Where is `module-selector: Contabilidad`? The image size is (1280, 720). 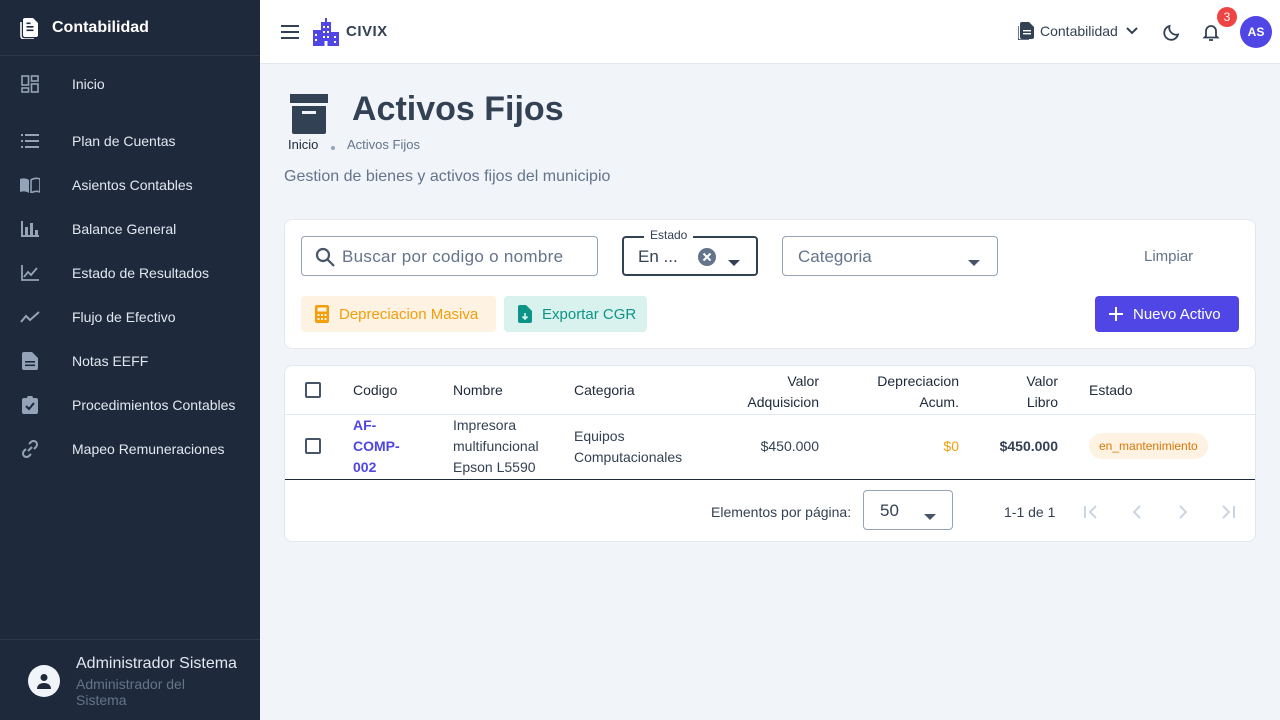 module-selector: Contabilidad is located at coordinates (1078, 31).